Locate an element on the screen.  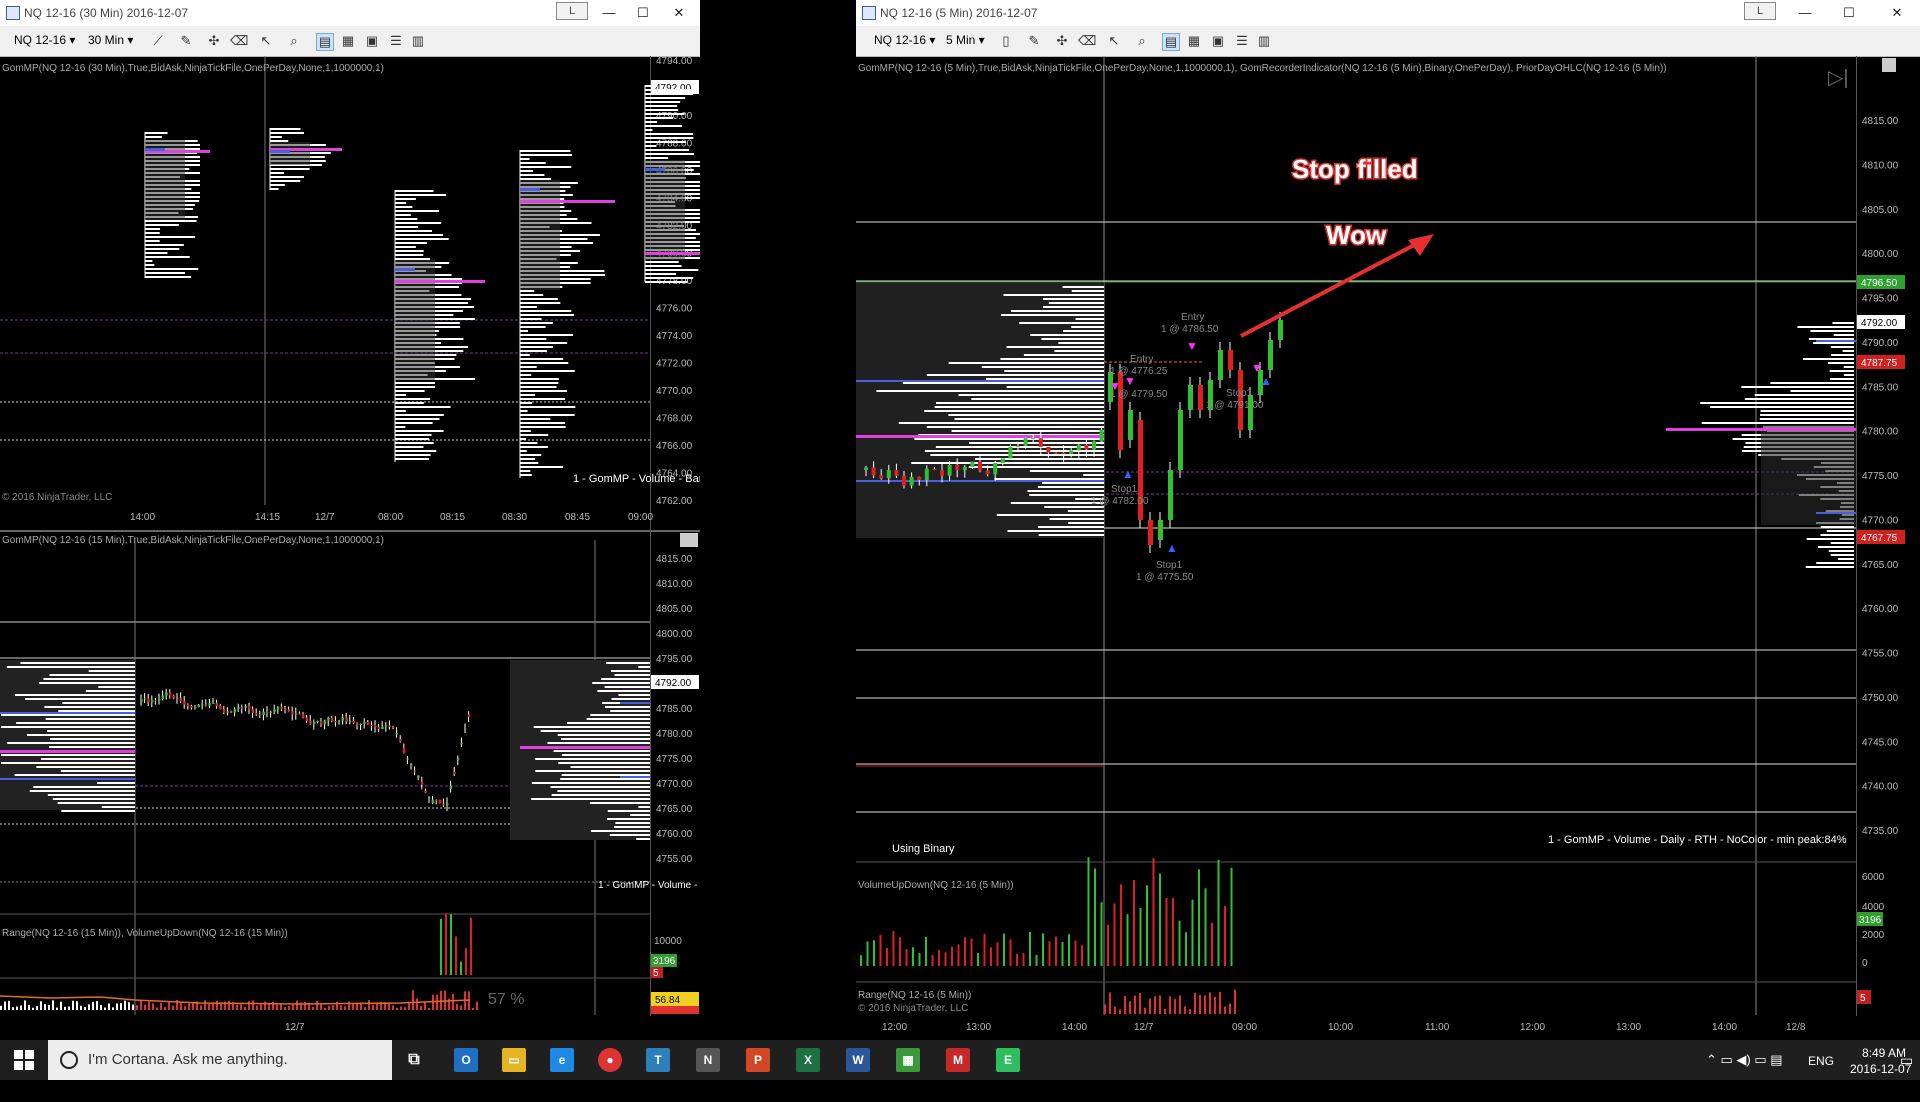
trade-label-detail: 1 @ 4786.50 is located at coordinates (1190, 329).